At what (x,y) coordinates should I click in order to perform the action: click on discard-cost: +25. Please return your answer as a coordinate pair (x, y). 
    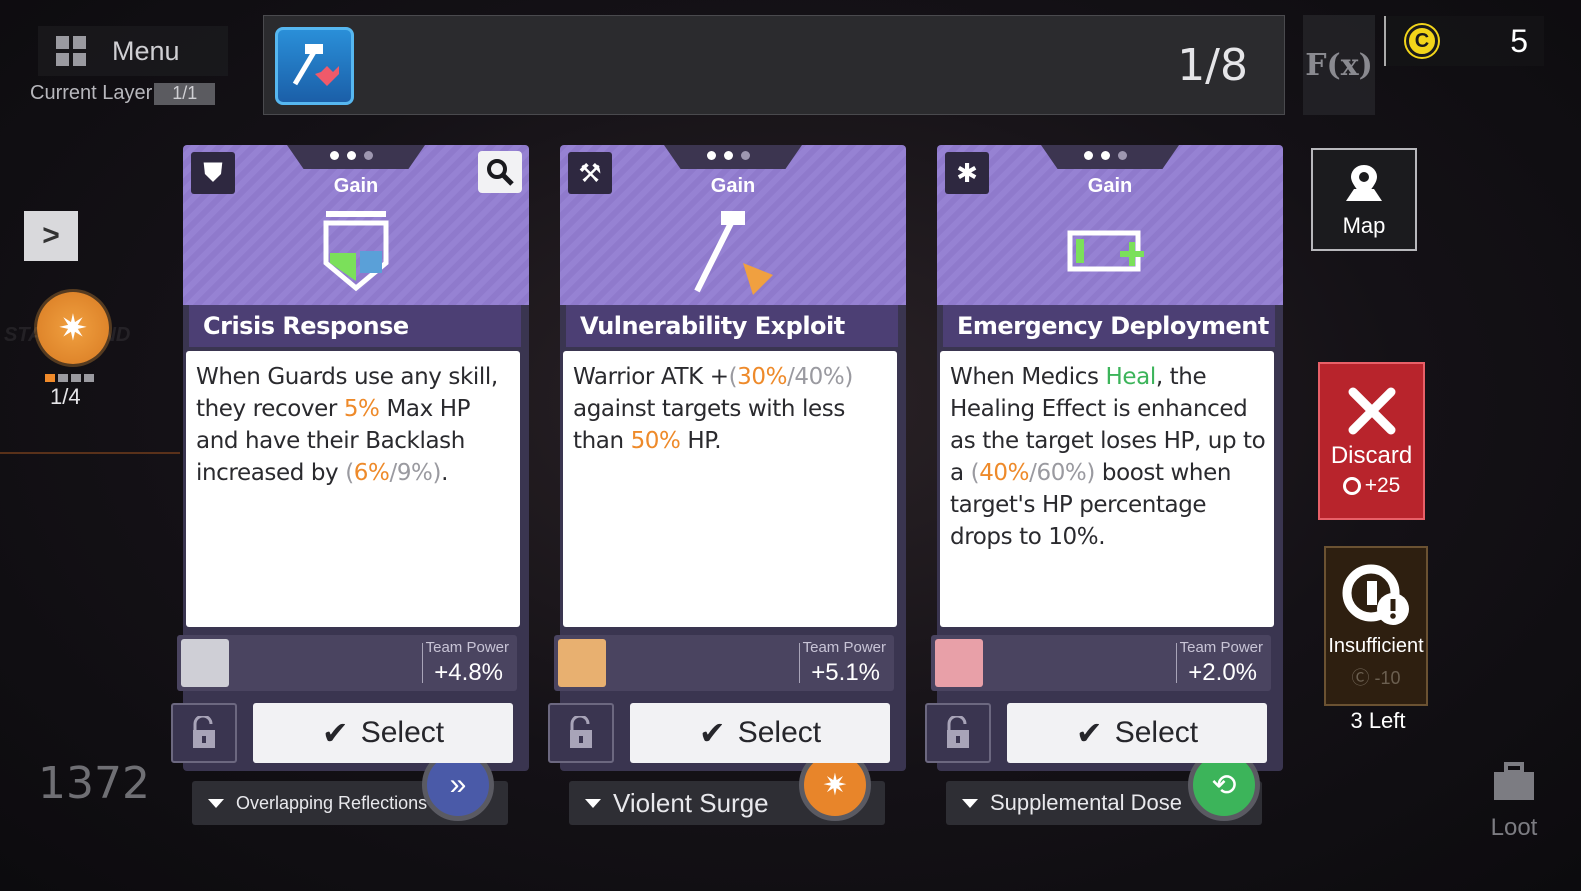
    Looking at the image, I should click on (1371, 486).